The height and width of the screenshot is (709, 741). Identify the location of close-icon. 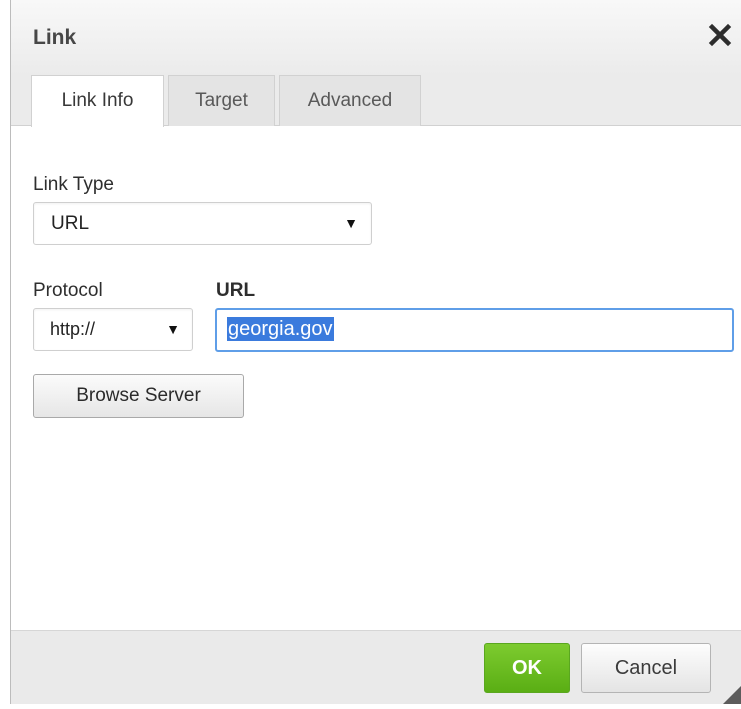
(720, 35).